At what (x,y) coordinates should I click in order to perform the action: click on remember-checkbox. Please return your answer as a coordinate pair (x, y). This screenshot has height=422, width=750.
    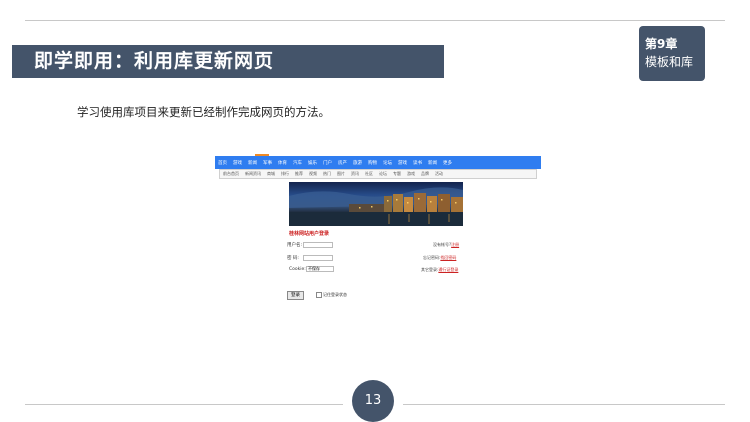
    Looking at the image, I should click on (319, 295).